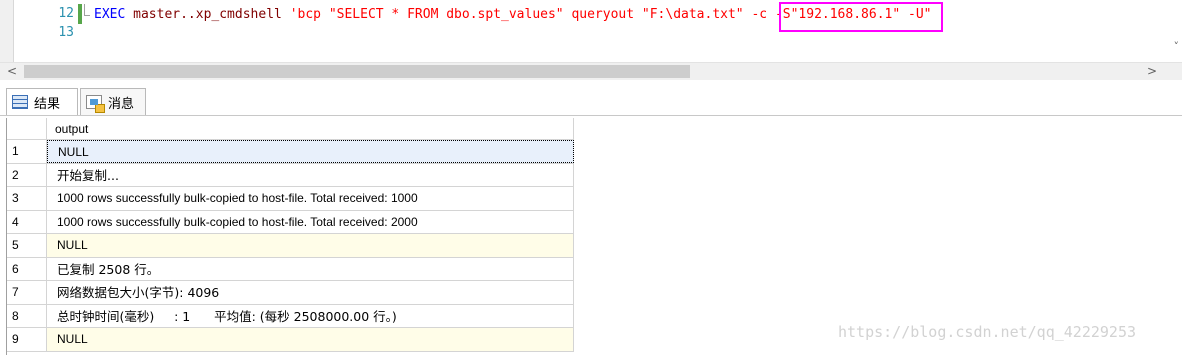 The height and width of the screenshot is (355, 1182). Describe the element at coordinates (1152, 71) in the screenshot. I see `scroll-right-icon: >` at that location.